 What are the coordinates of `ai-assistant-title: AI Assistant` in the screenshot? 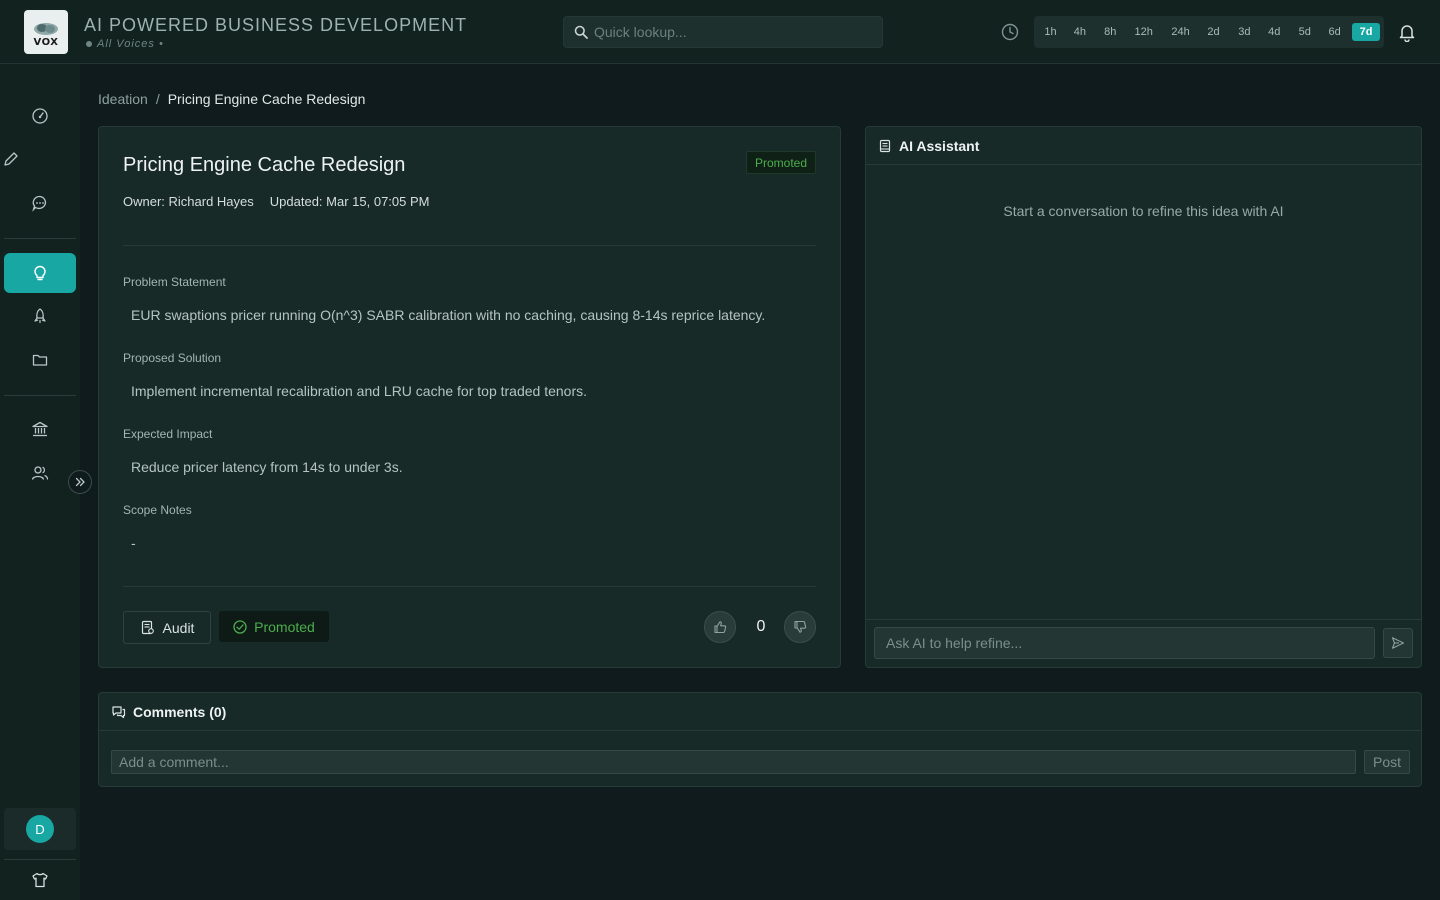 It's located at (939, 145).